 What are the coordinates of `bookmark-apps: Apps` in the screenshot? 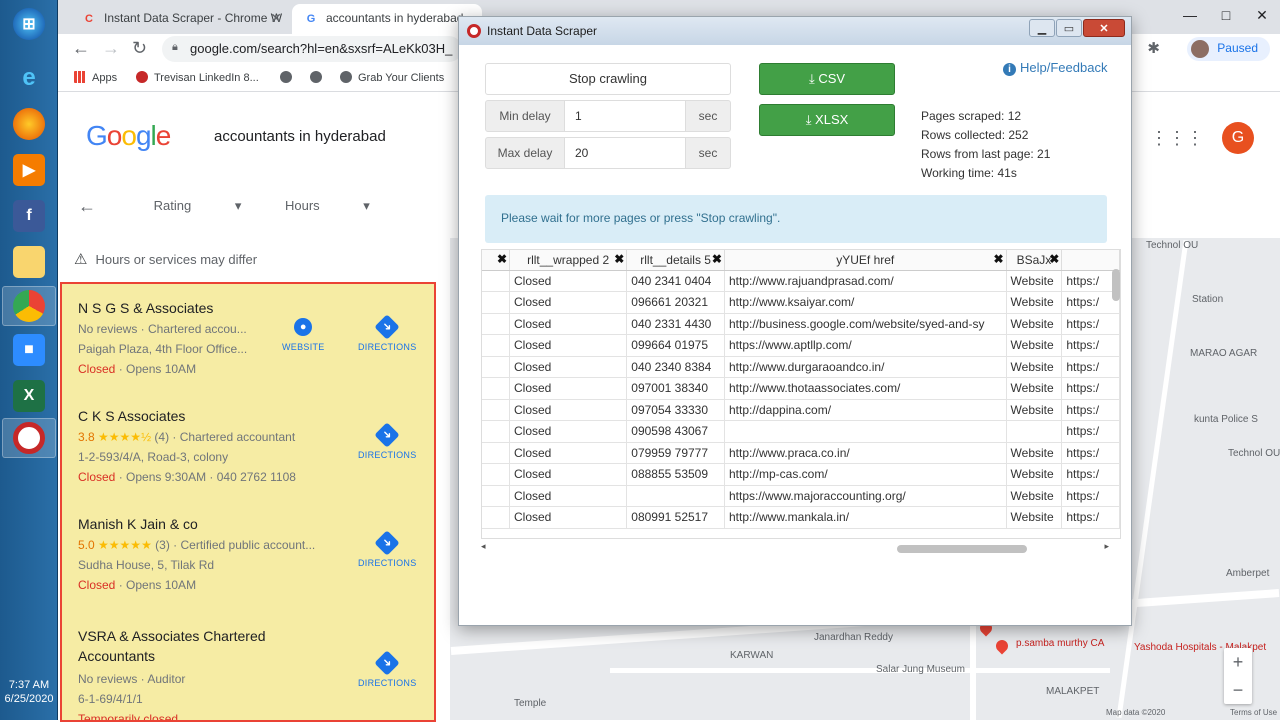 It's located at (95, 77).